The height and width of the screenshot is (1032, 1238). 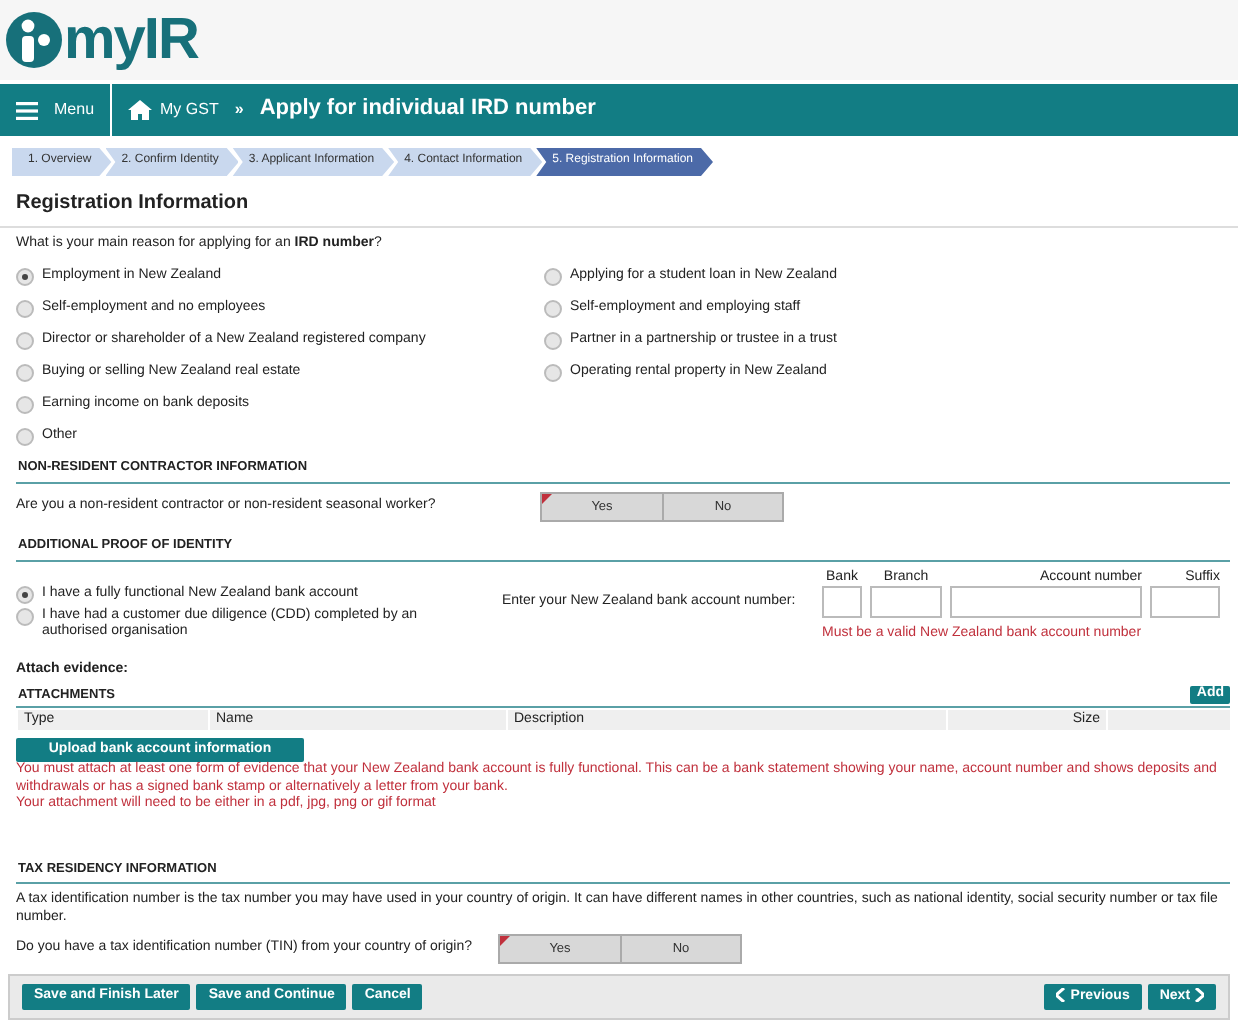 I want to click on section-heading: Registration Information, so click(x=133, y=204).